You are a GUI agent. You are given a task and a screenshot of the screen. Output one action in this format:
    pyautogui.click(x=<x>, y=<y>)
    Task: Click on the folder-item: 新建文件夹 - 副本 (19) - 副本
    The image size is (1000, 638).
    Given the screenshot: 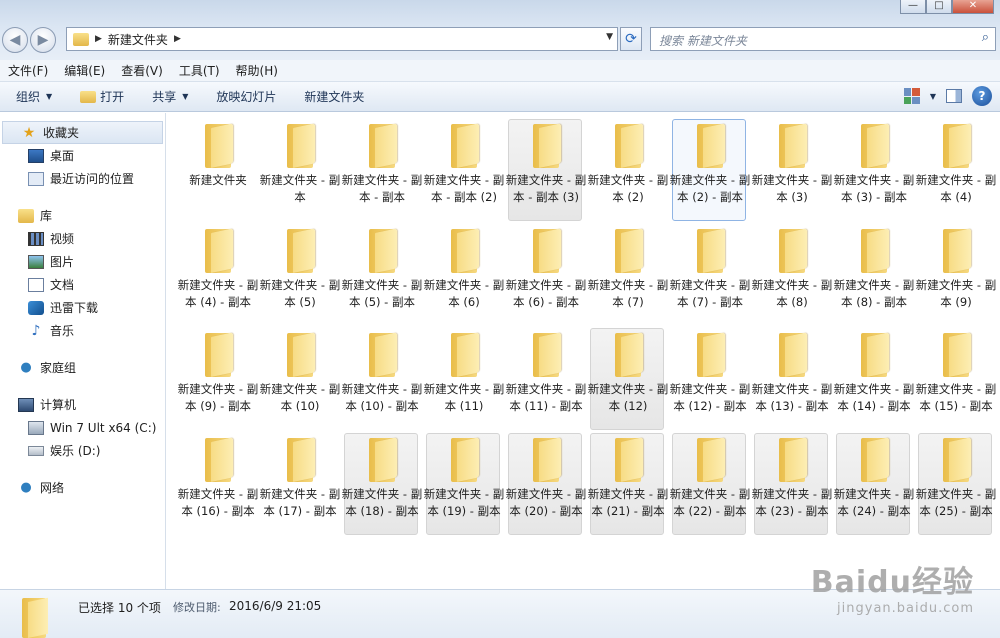 What is the action you would take?
    pyautogui.click(x=464, y=483)
    